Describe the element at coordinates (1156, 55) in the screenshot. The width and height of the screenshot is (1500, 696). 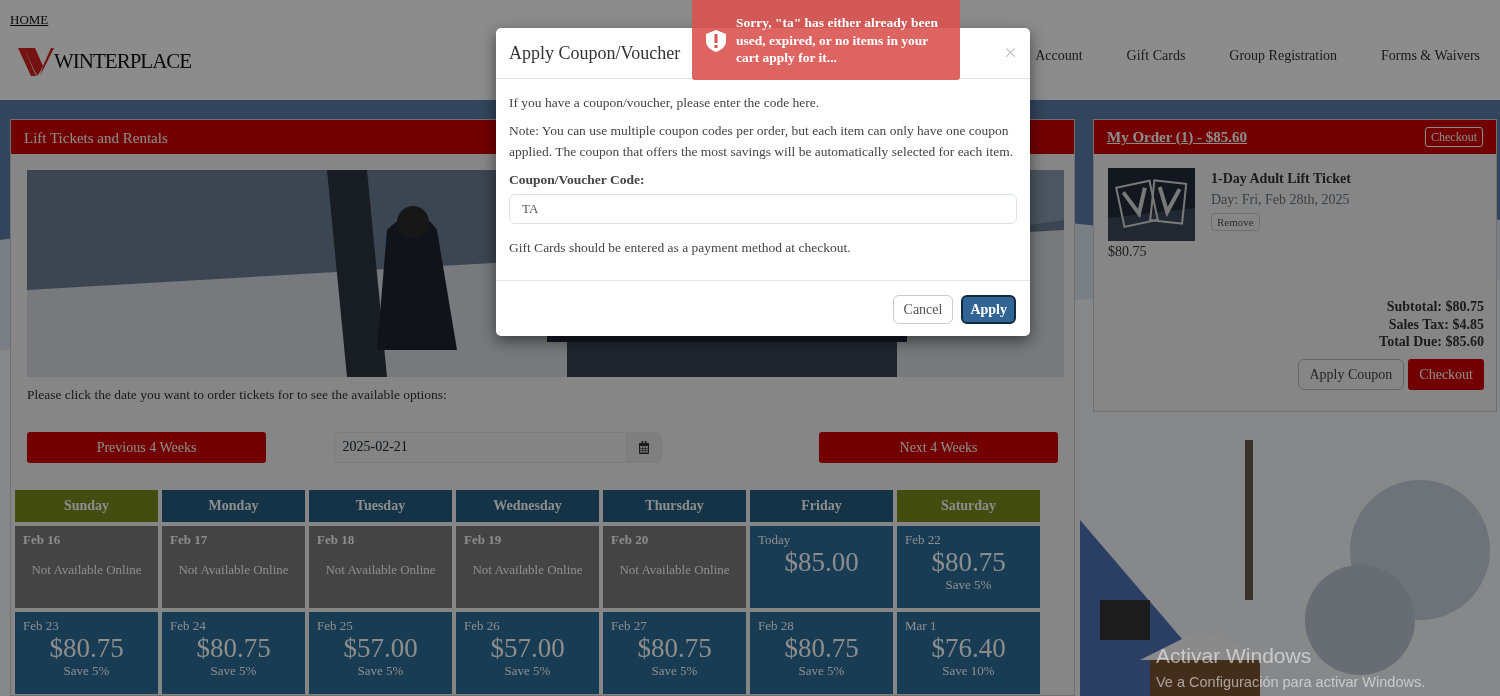
I see `nav-link: Gift Cards` at that location.